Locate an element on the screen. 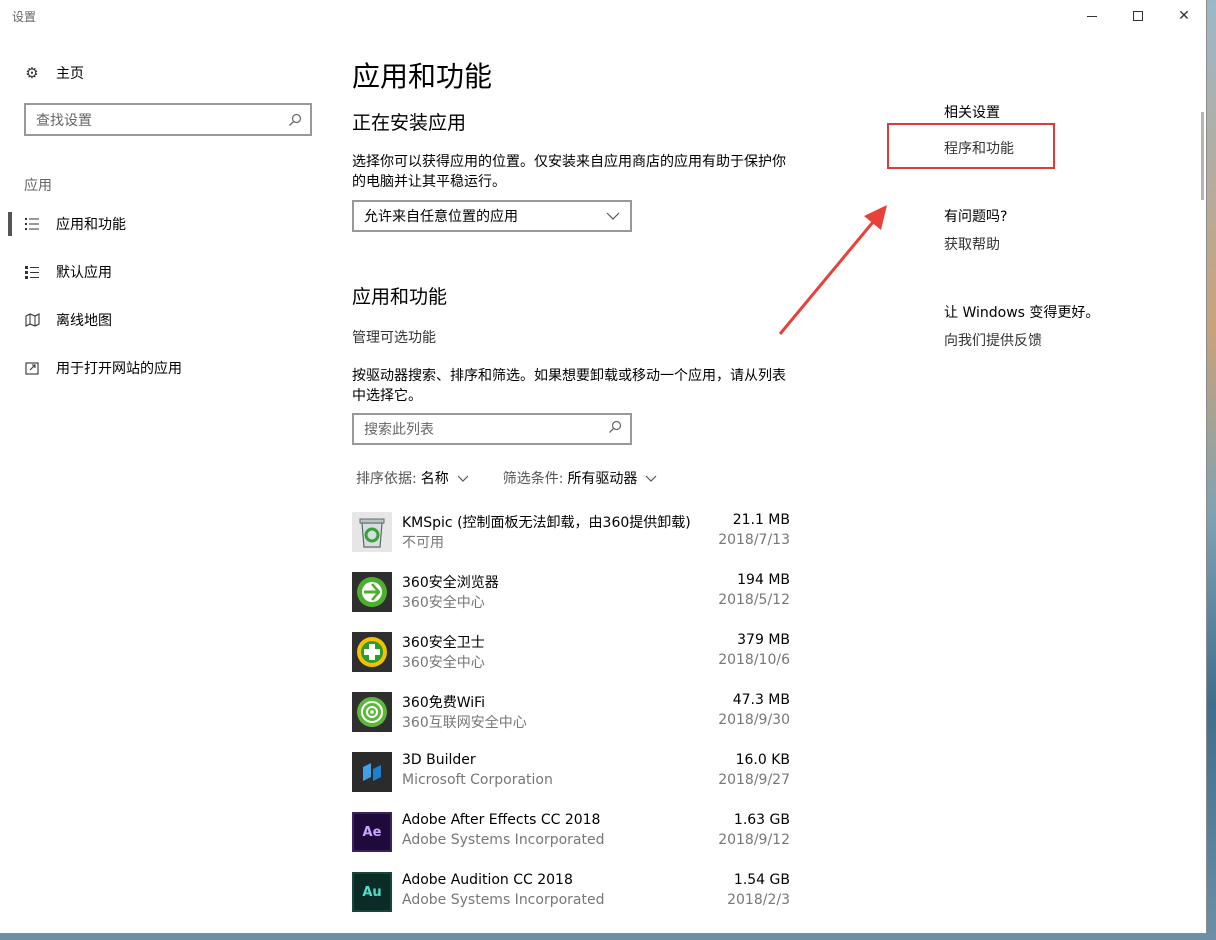 The image size is (1216, 940). sort-filter-row: 排序依据: 名称 筛选条件: 所有驱动器 is located at coordinates (506, 478).